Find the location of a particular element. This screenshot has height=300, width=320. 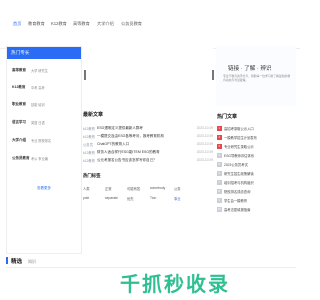

hot-article-title: ESG导教师评估体系 is located at coordinates (239, 155).